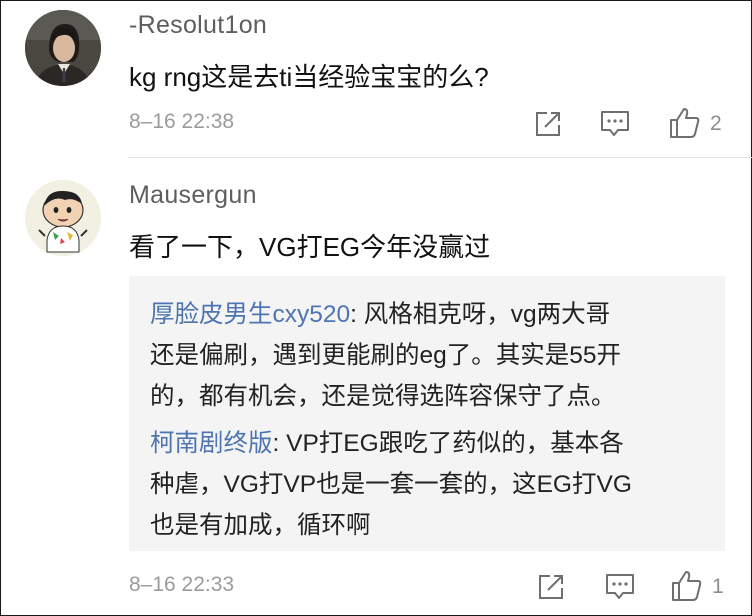 The width and height of the screenshot is (752, 616). What do you see at coordinates (716, 123) in the screenshot?
I see `like-count: 2` at bounding box center [716, 123].